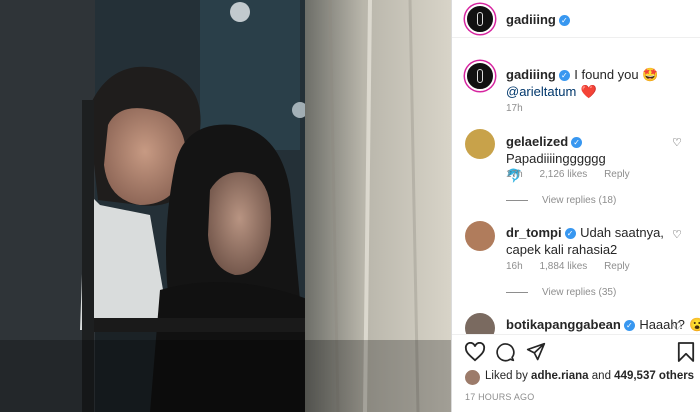 Image resolution: width=700 pixels, height=412 pixels. Describe the element at coordinates (563, 324) in the screenshot. I see `comment-username: botikapanggabean` at that location.